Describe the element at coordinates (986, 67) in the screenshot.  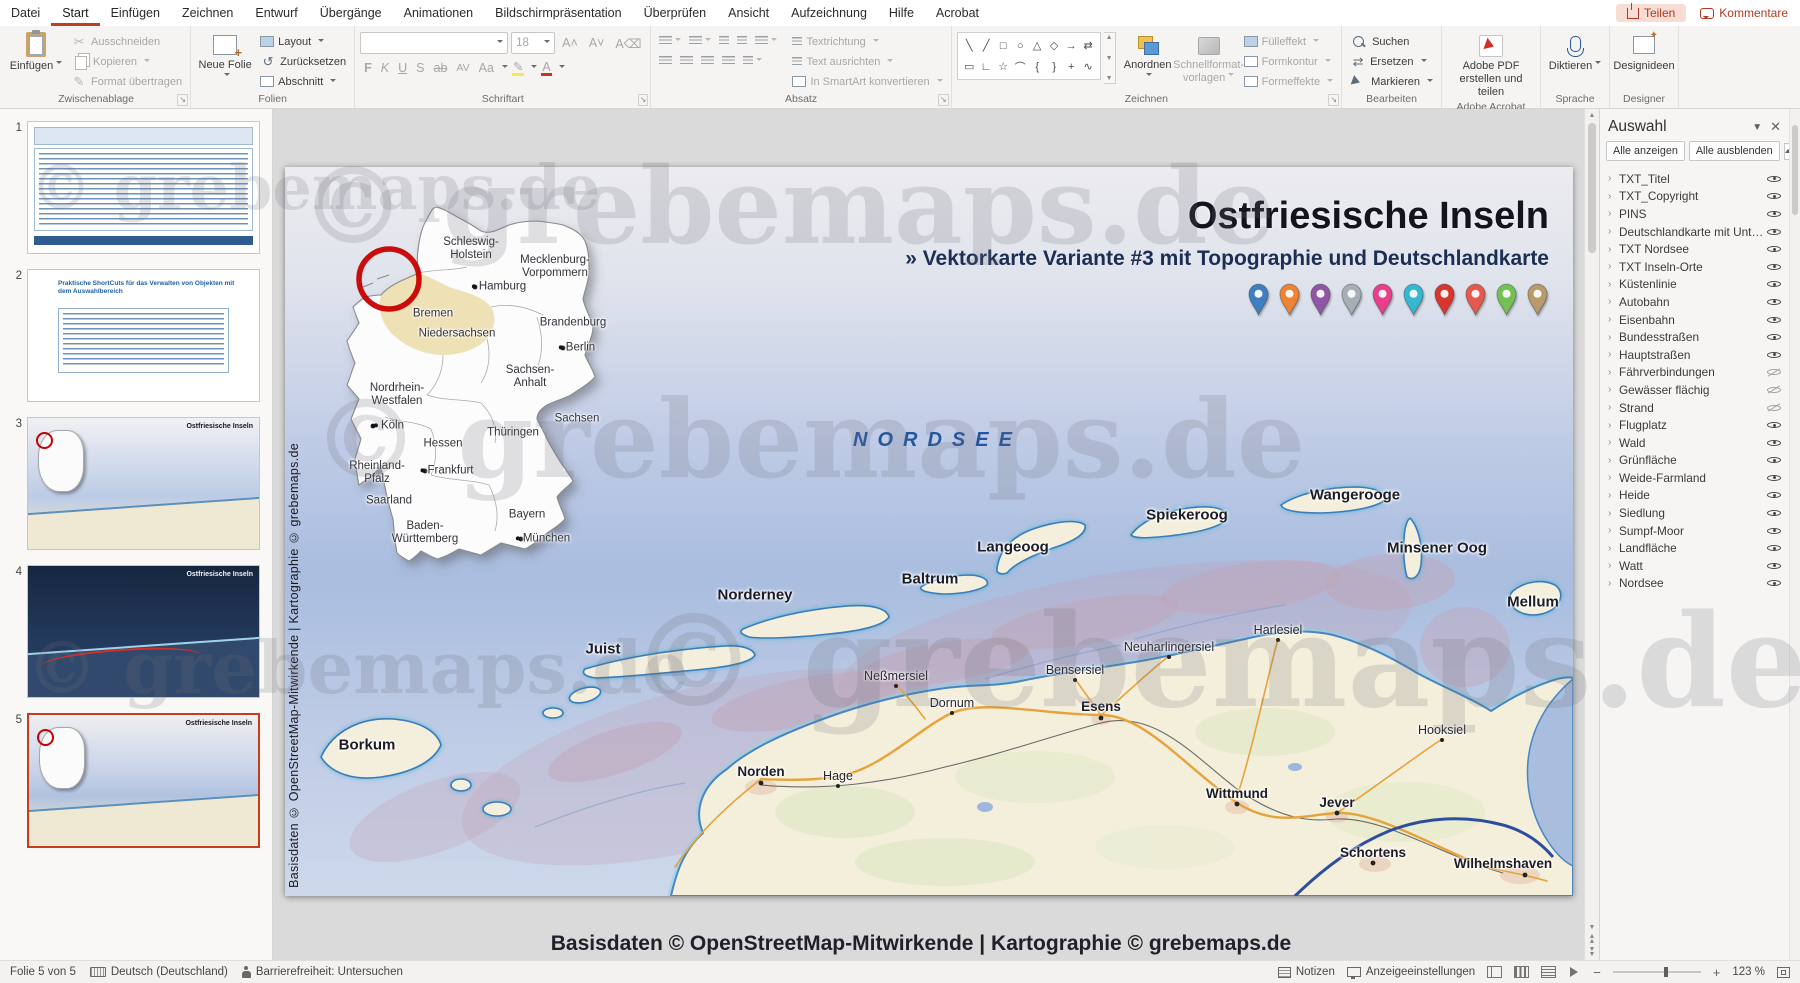
I see `shape-angle-icon: ∟` at that location.